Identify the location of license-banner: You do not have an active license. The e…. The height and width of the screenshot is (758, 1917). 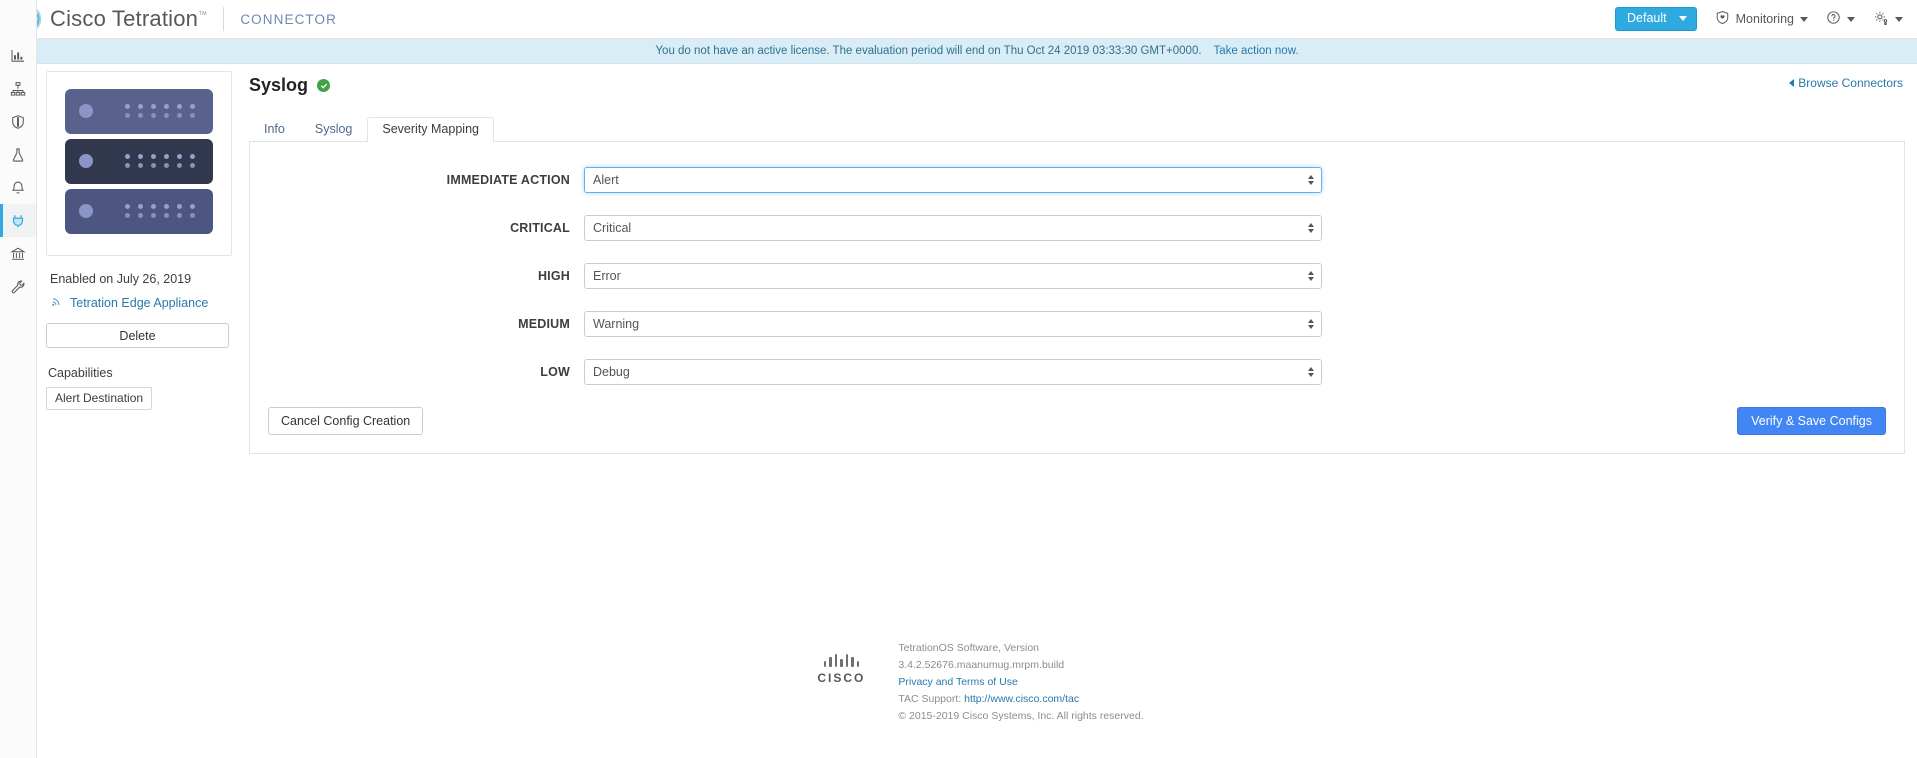
(977, 51).